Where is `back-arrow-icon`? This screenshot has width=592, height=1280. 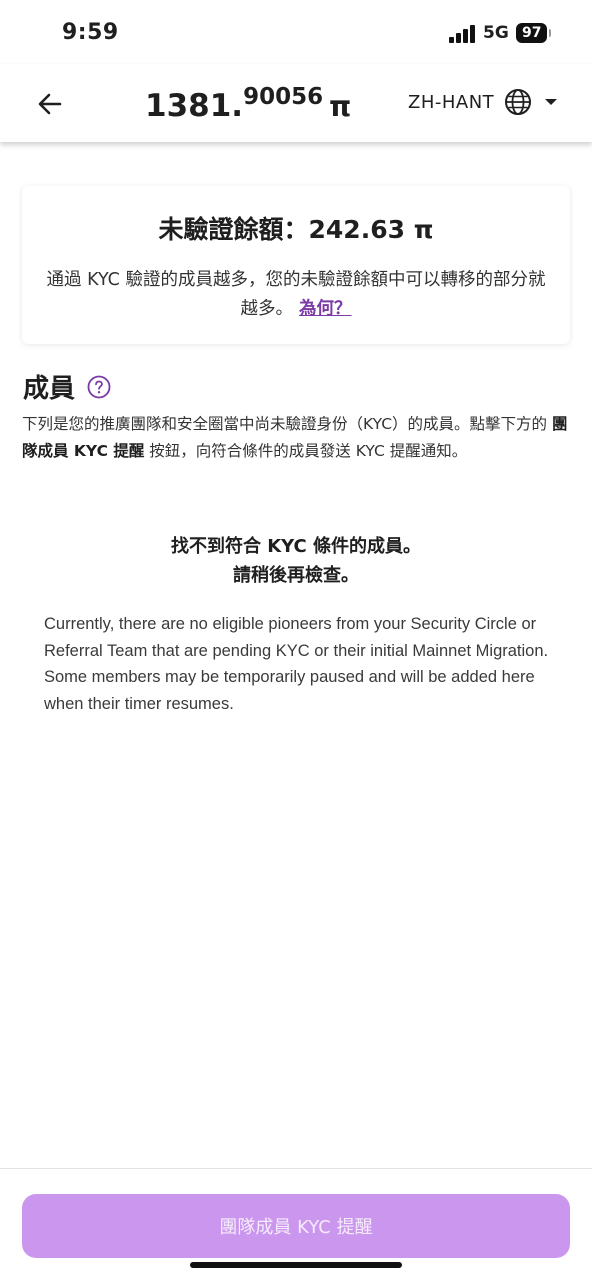
back-arrow-icon is located at coordinates (50, 104).